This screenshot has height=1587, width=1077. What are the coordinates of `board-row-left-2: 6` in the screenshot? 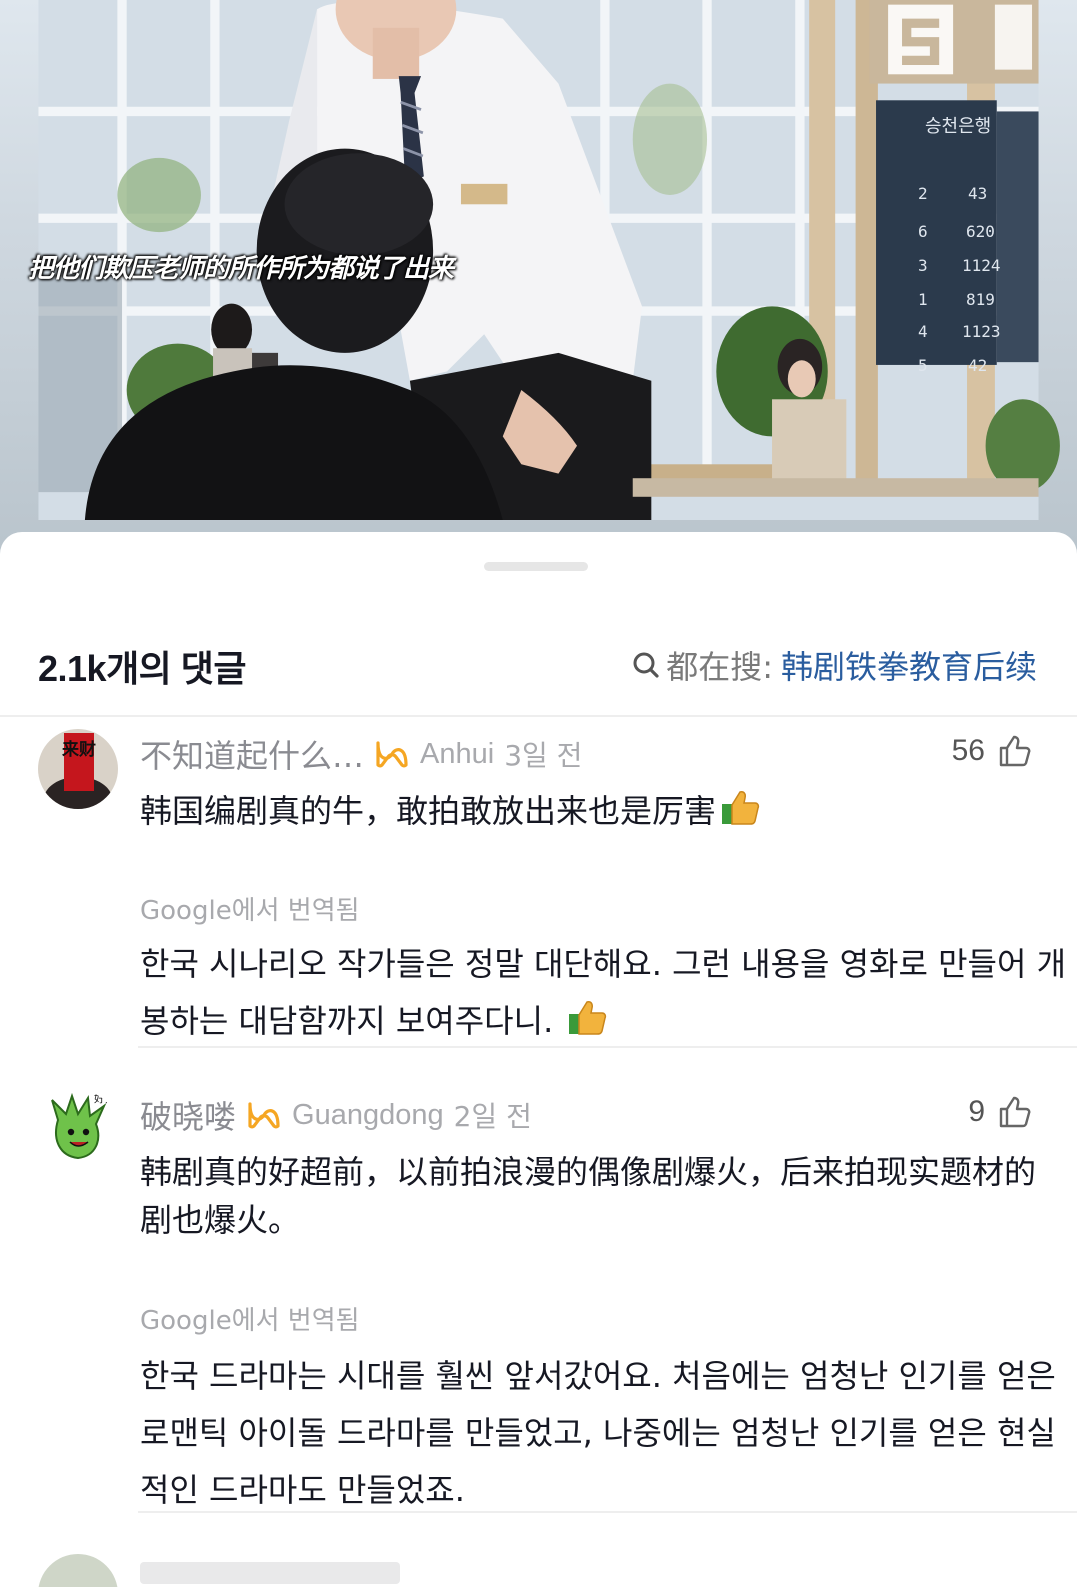 It's located at (923, 231).